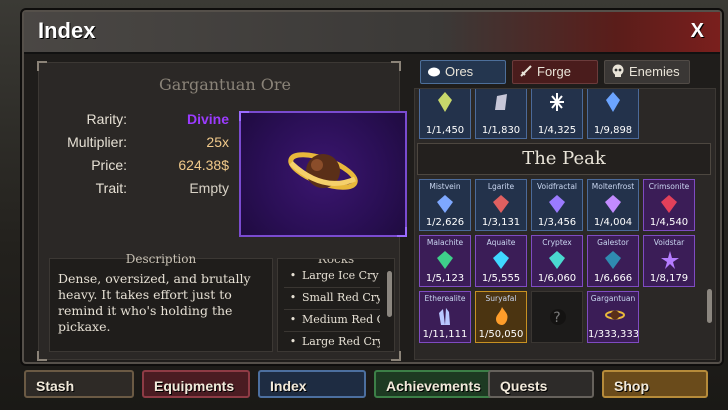  I want to click on ore-count: 1/3,456, so click(557, 222).